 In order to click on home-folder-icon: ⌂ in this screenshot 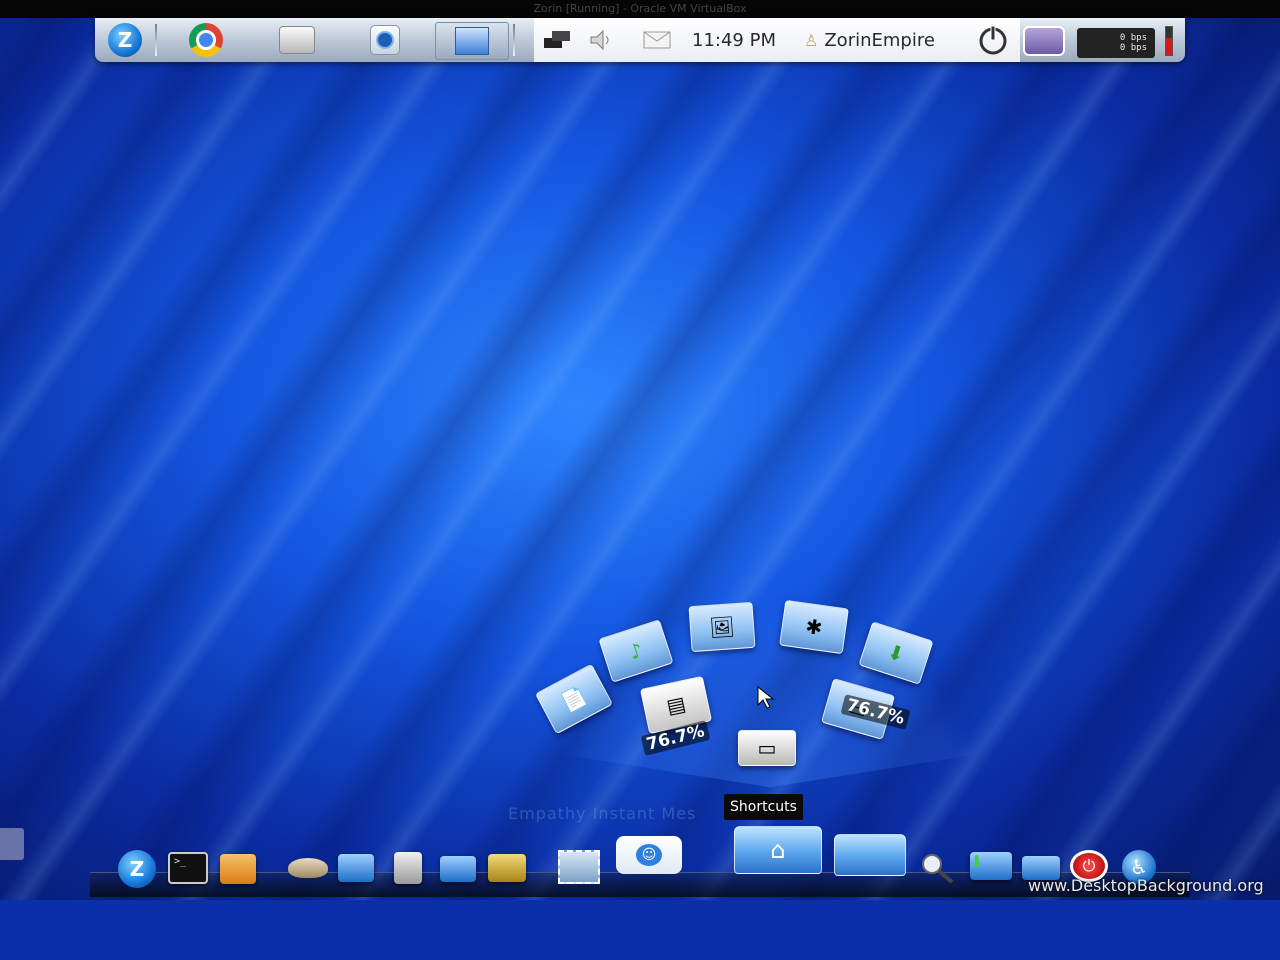, I will do `click(778, 850)`.